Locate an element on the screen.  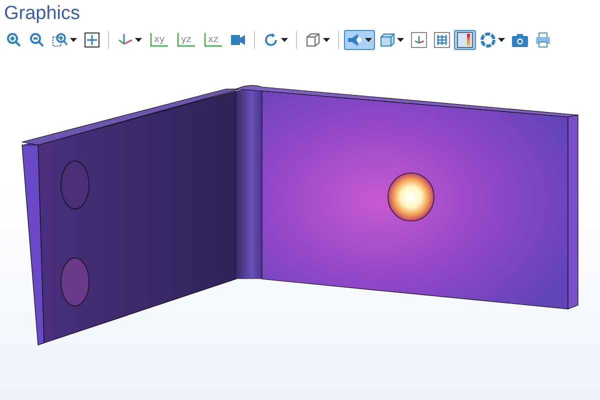
aperture-icon is located at coordinates (488, 40).